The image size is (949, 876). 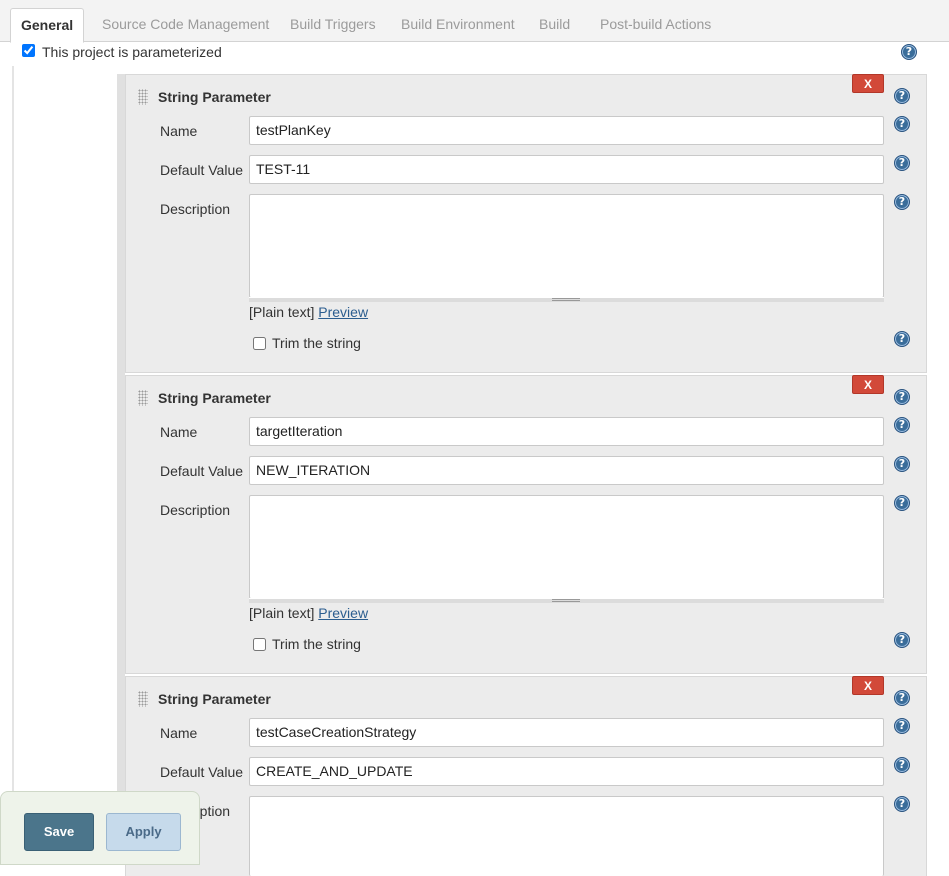 What do you see at coordinates (566, 470) in the screenshot?
I see `default-value-input: NEW_ITERATION` at bounding box center [566, 470].